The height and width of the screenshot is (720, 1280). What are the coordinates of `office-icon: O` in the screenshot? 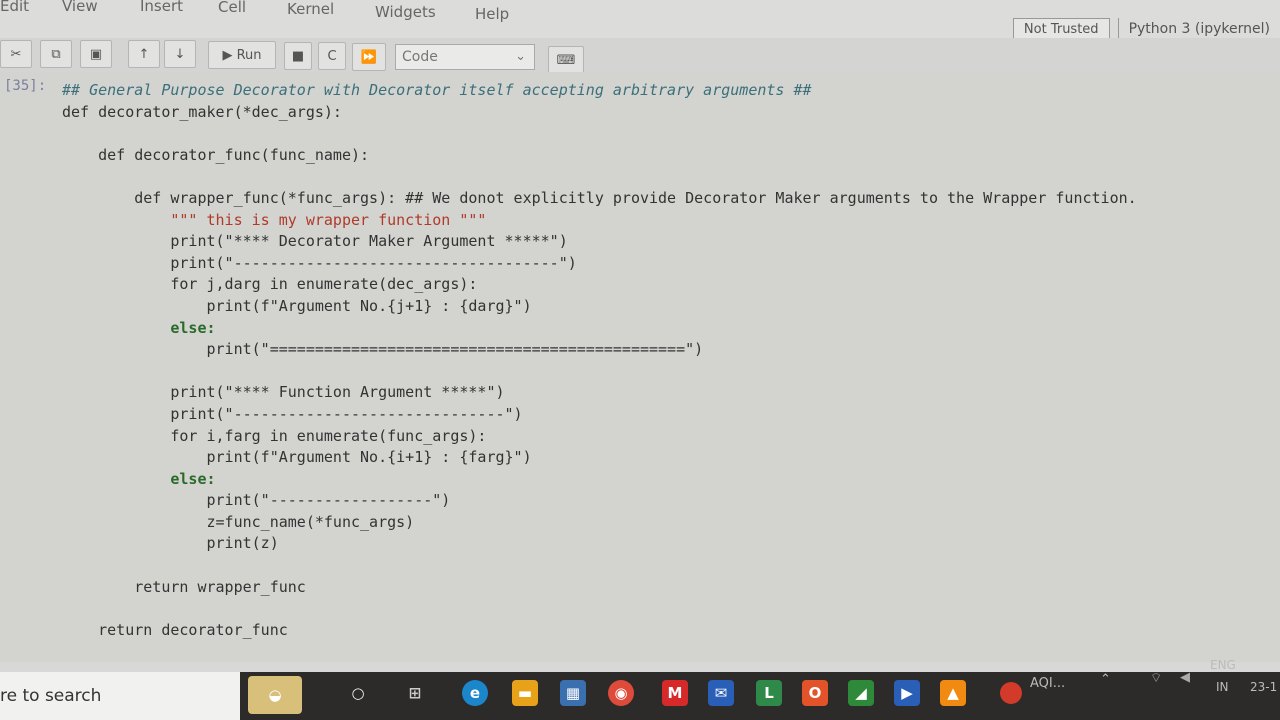 It's located at (815, 693).